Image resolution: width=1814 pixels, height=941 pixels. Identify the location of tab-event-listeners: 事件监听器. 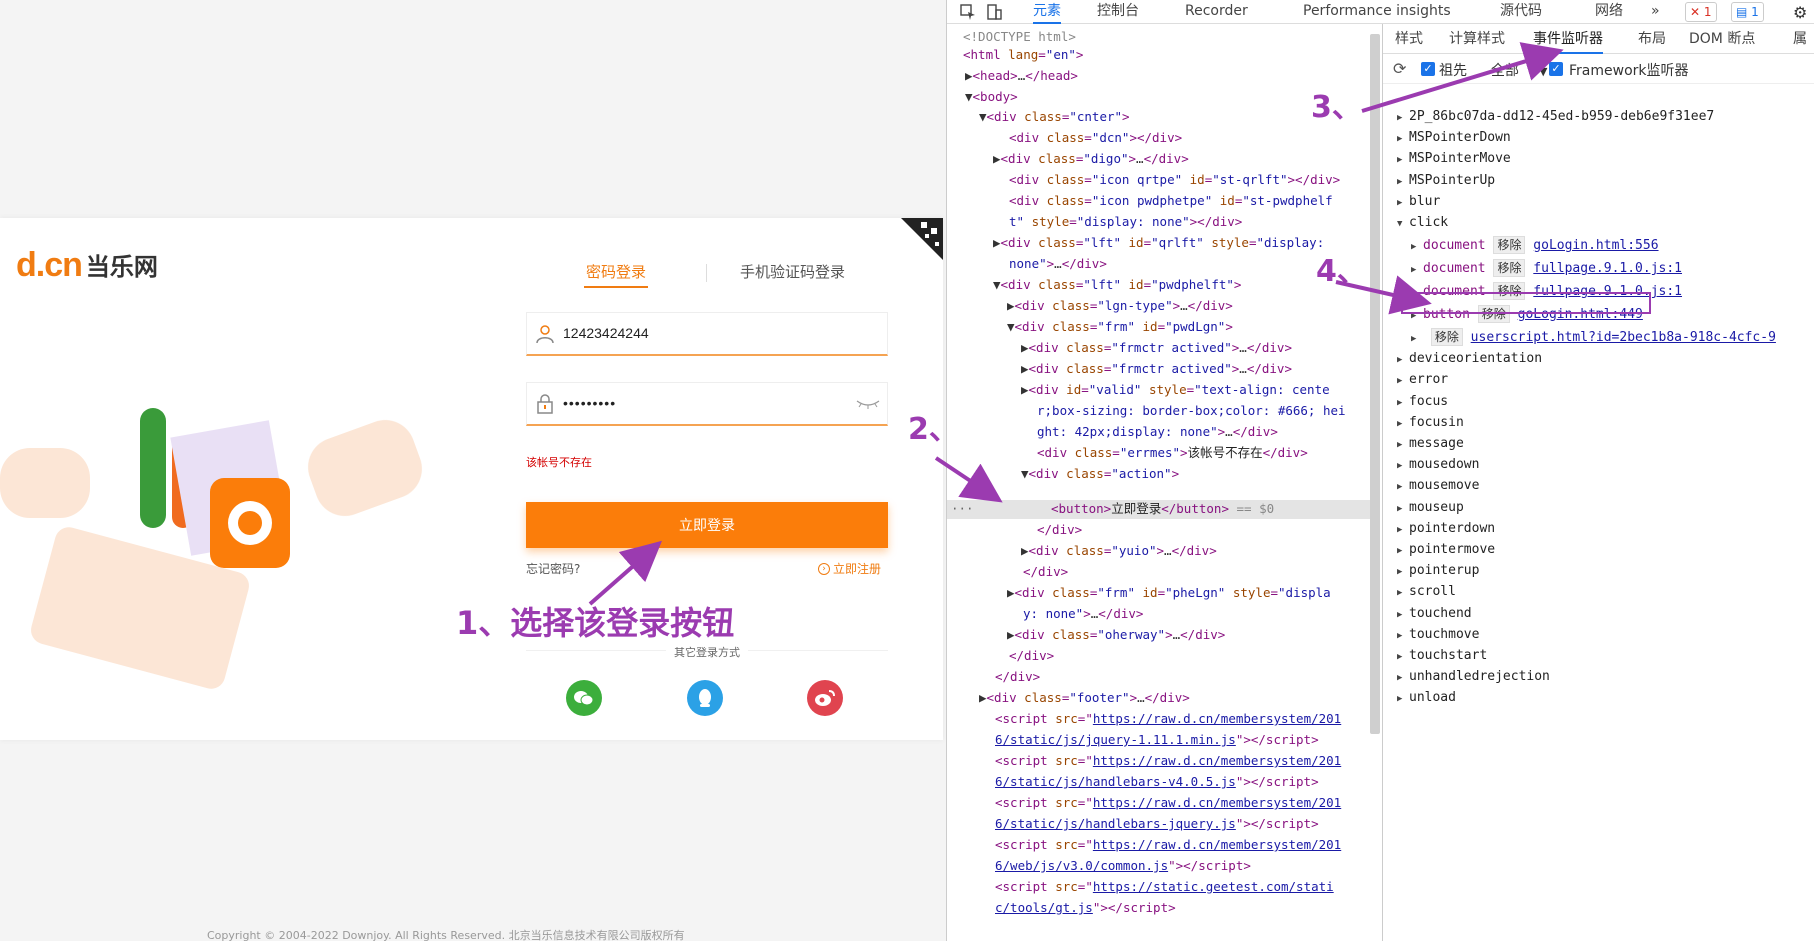
(1568, 41).